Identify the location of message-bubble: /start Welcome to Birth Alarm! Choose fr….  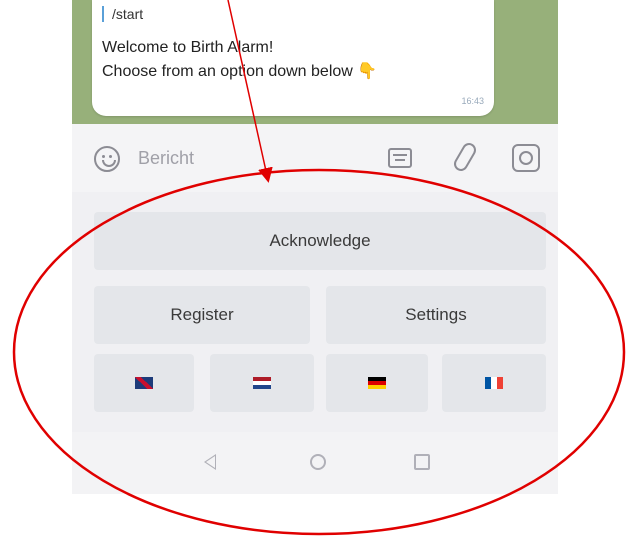
(293, 58).